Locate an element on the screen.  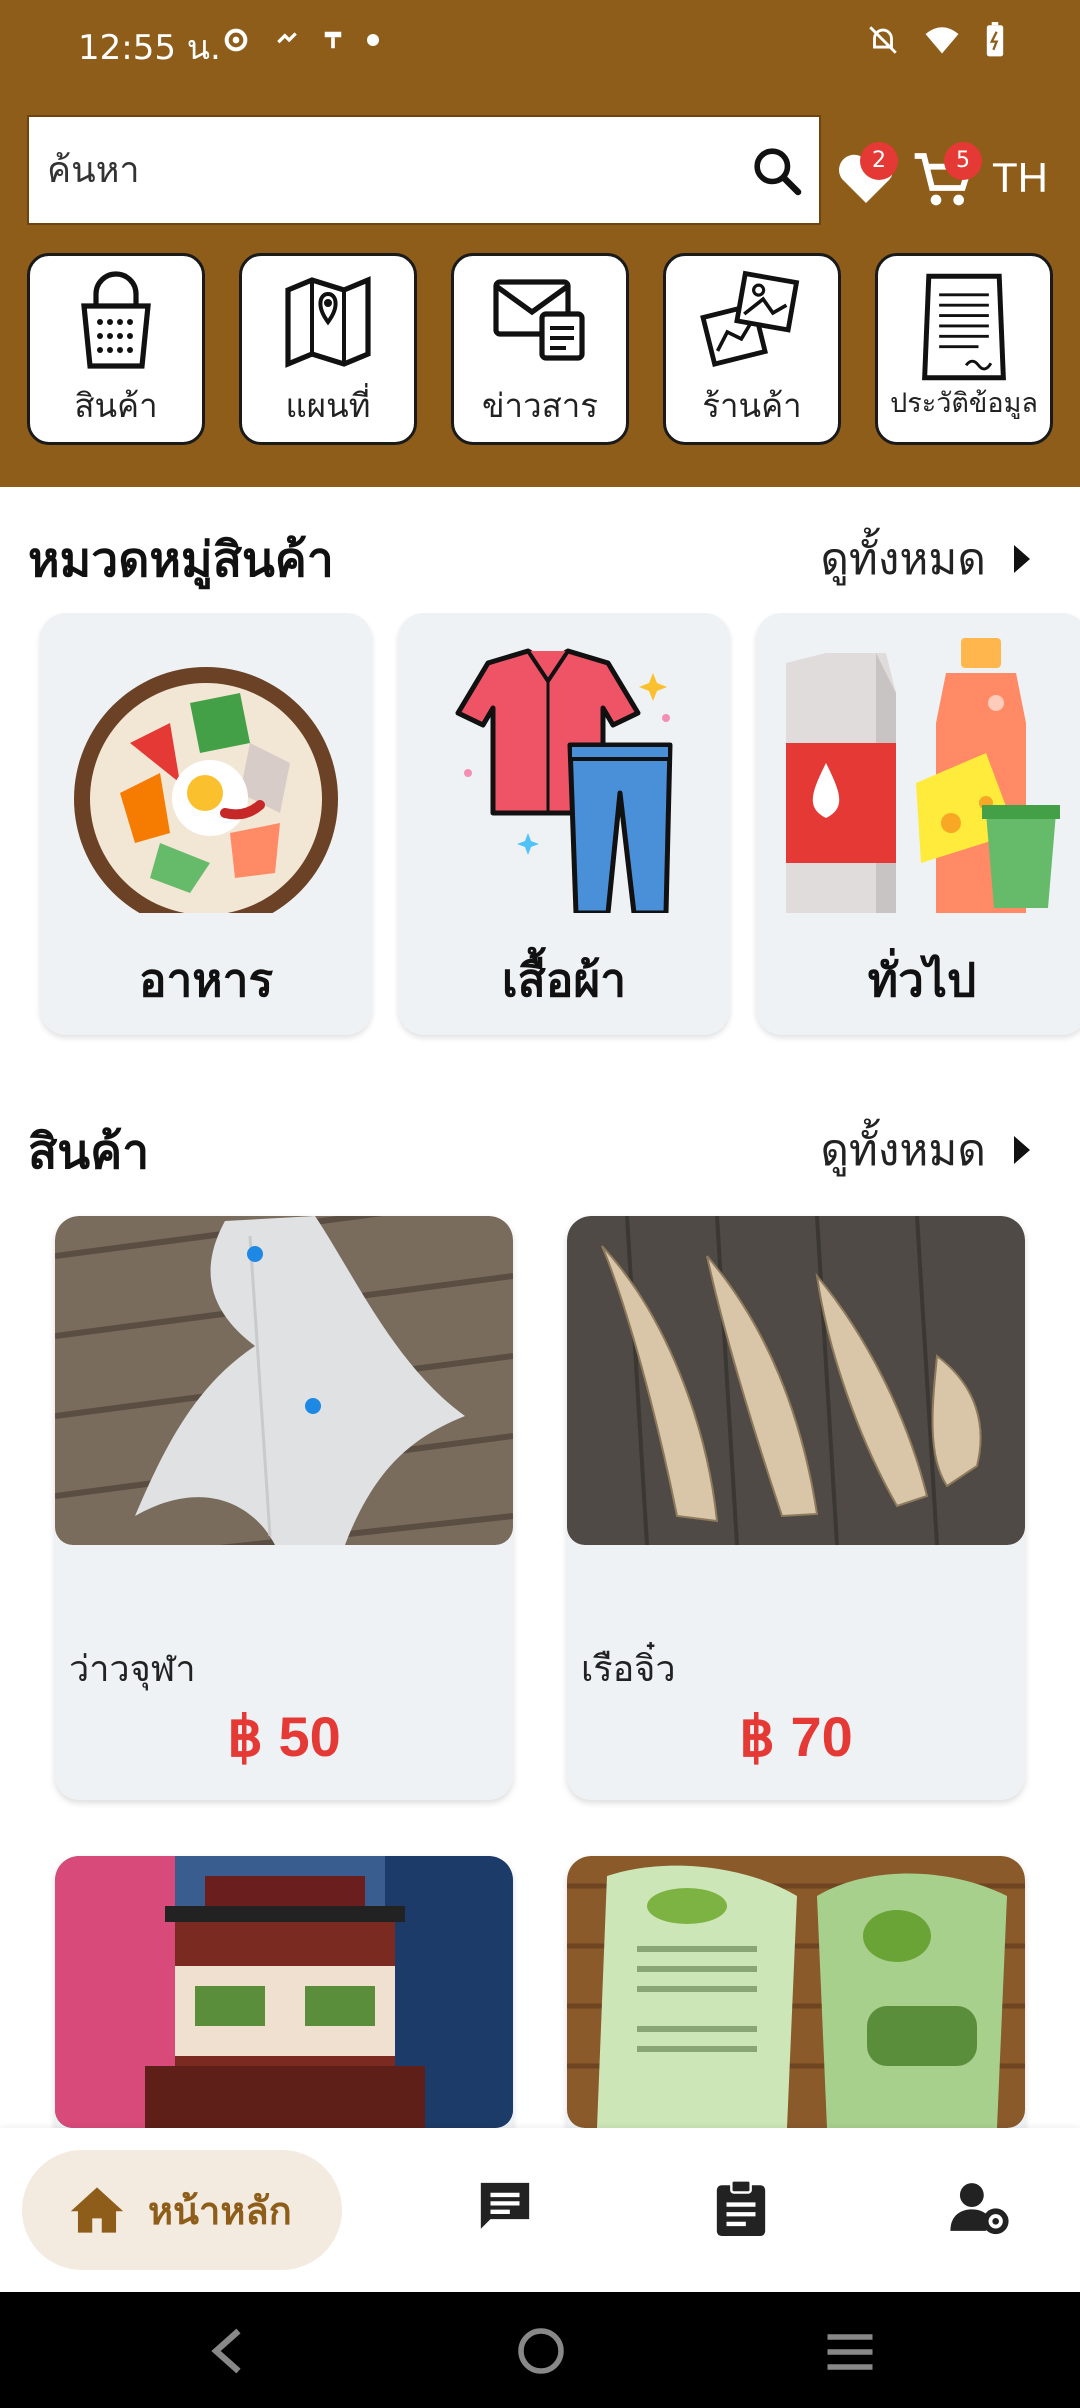
system-navigation-bar is located at coordinates (540, 2350).